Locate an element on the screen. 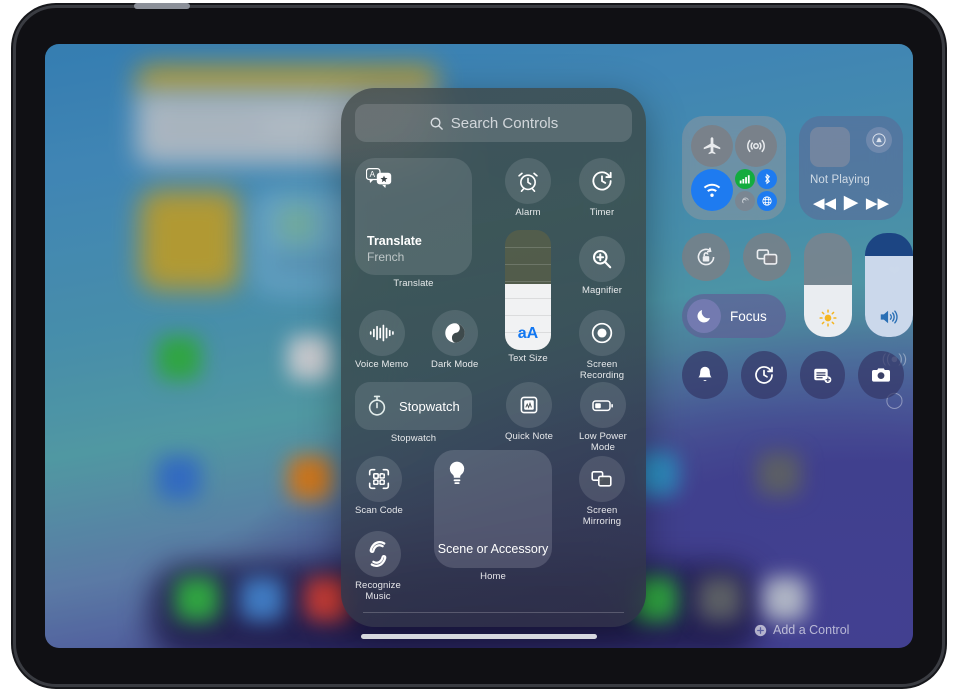 This screenshot has width=958, height=692. album-artwork is located at coordinates (830, 147).